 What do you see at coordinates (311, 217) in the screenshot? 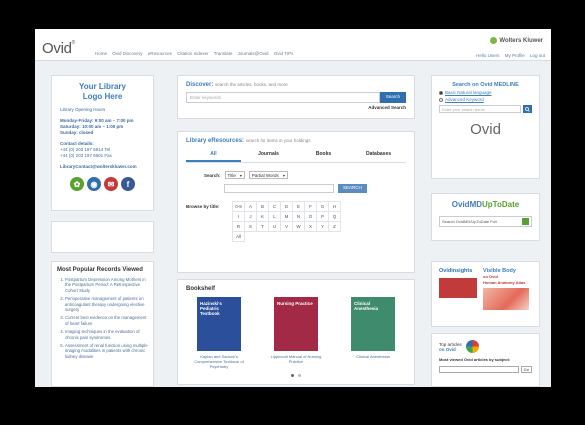
I see `letter-link: O` at bounding box center [311, 217].